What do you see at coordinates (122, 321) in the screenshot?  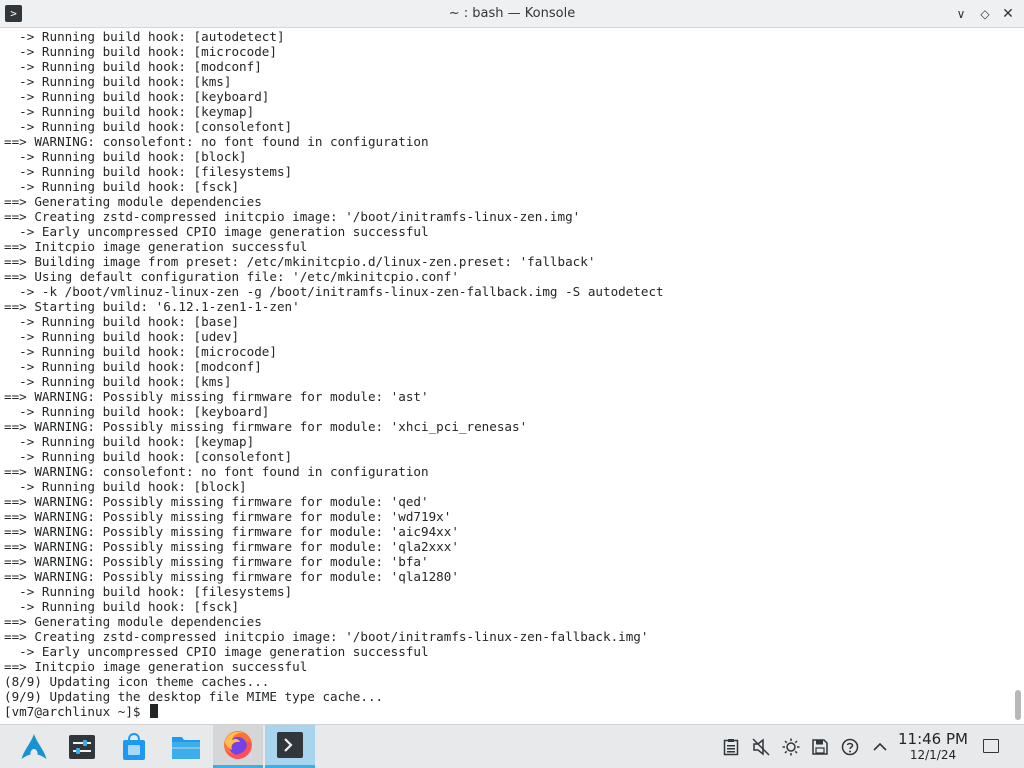 I see `terminal-line: -> Running build hook: [base]` at bounding box center [122, 321].